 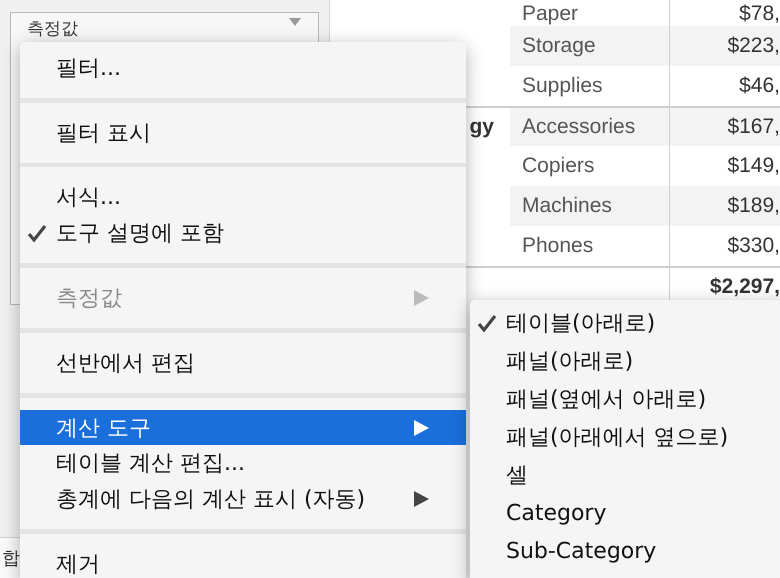 What do you see at coordinates (243, 562) in the screenshot?
I see `menu-item: 제거` at bounding box center [243, 562].